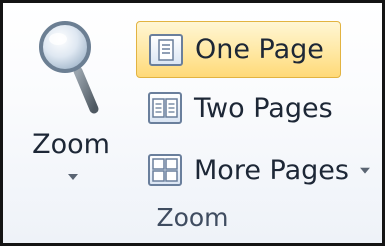  Describe the element at coordinates (69, 67) in the screenshot. I see `magnifier-icon` at that location.